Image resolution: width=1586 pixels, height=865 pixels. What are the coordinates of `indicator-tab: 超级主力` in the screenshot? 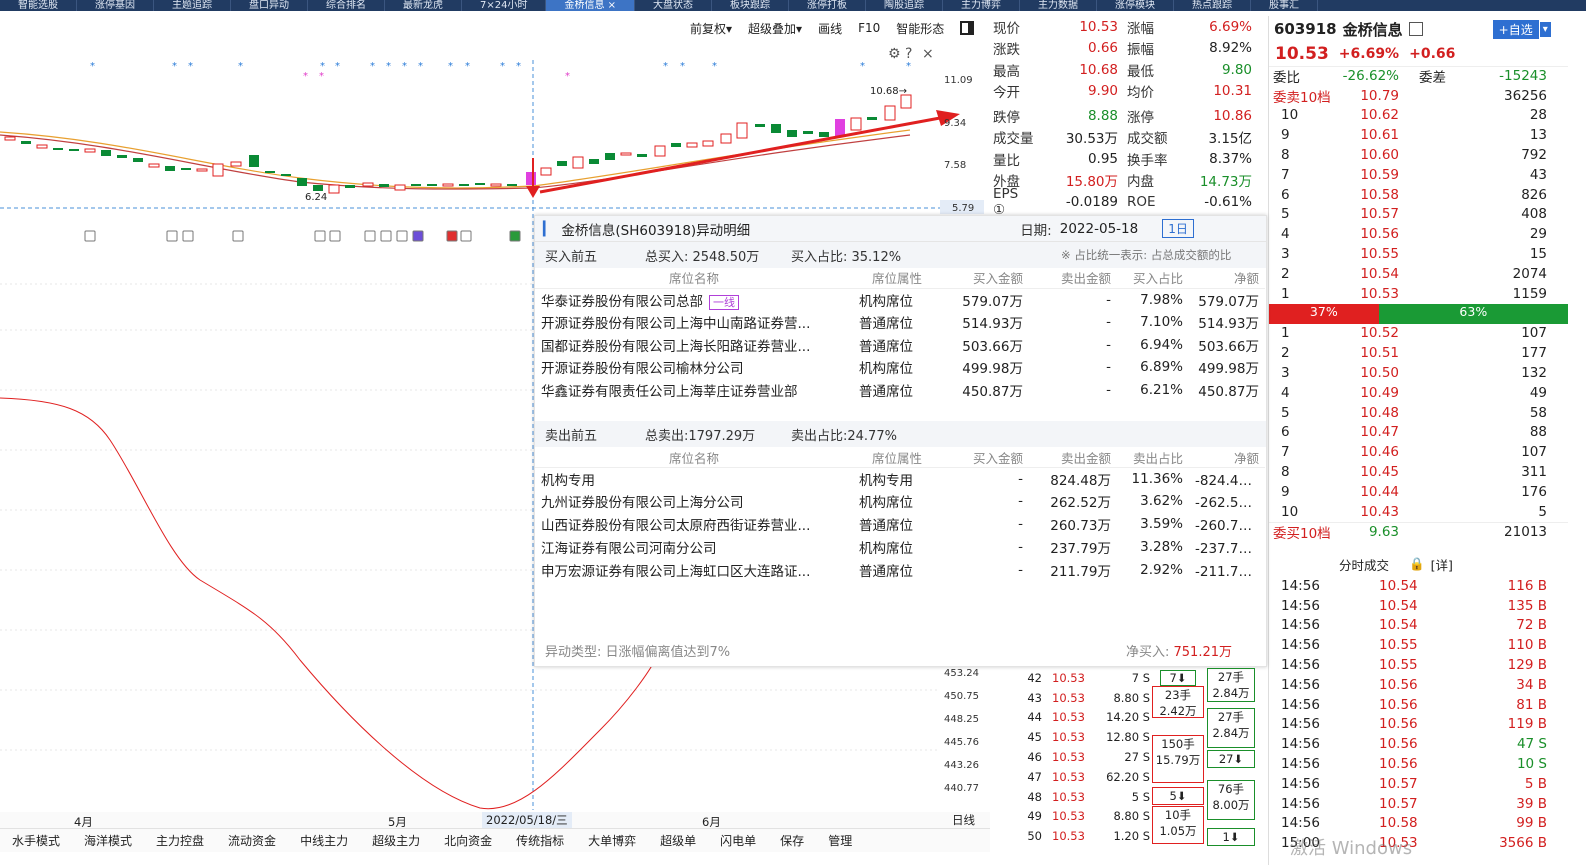 It's located at (396, 840).